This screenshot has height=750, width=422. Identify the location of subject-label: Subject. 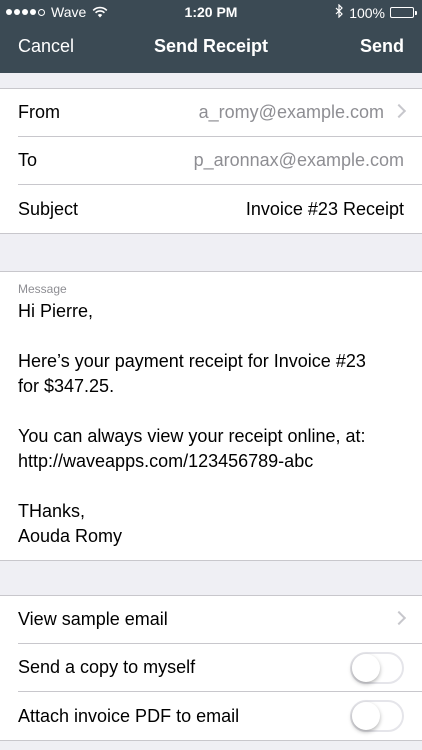
(48, 208).